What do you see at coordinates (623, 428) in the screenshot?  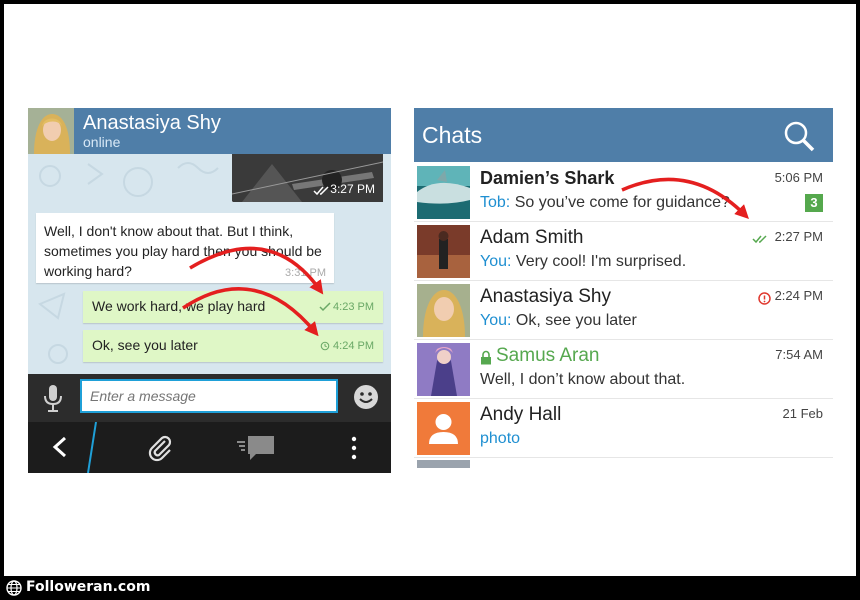 I see `chat-item-andy-hall: Andy Hall 21 Feb photo` at bounding box center [623, 428].